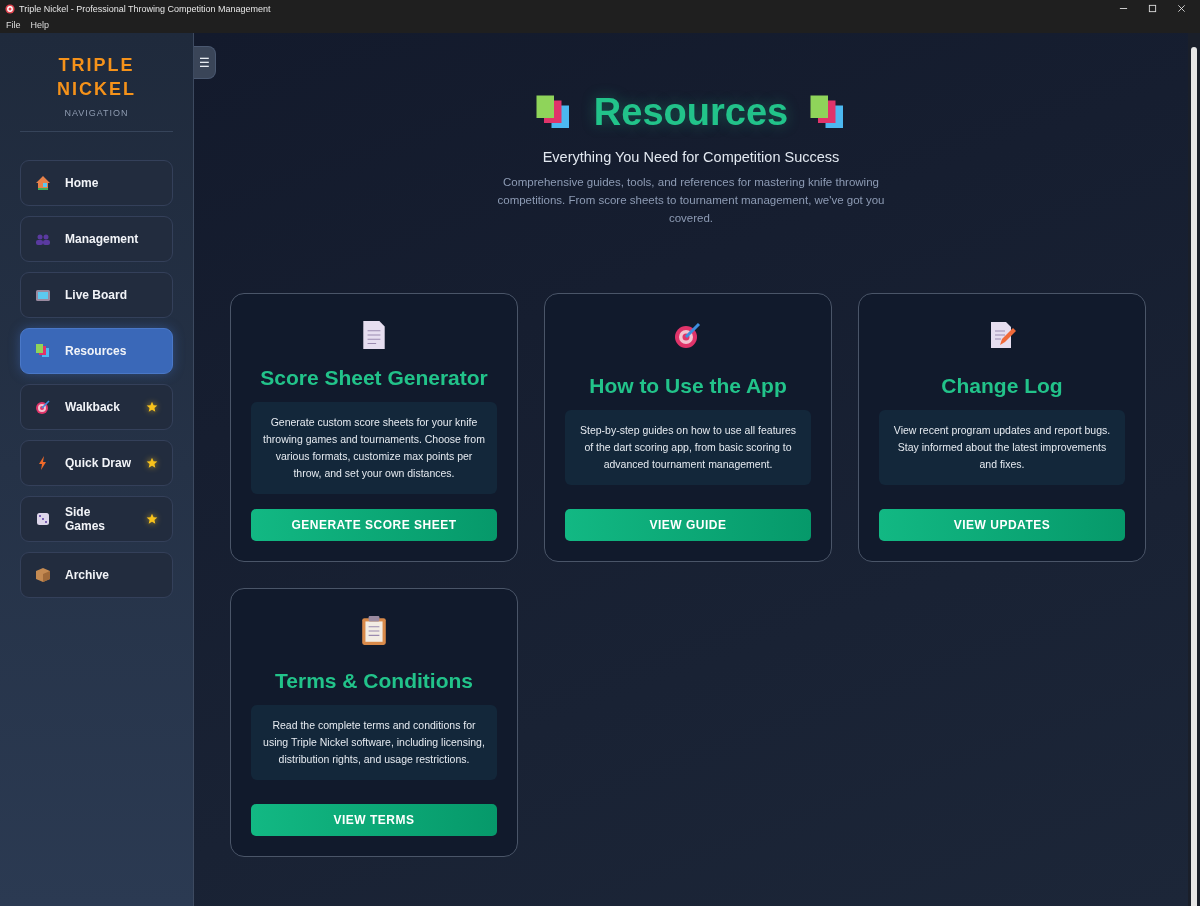  I want to click on page-title: Resources, so click(691, 112).